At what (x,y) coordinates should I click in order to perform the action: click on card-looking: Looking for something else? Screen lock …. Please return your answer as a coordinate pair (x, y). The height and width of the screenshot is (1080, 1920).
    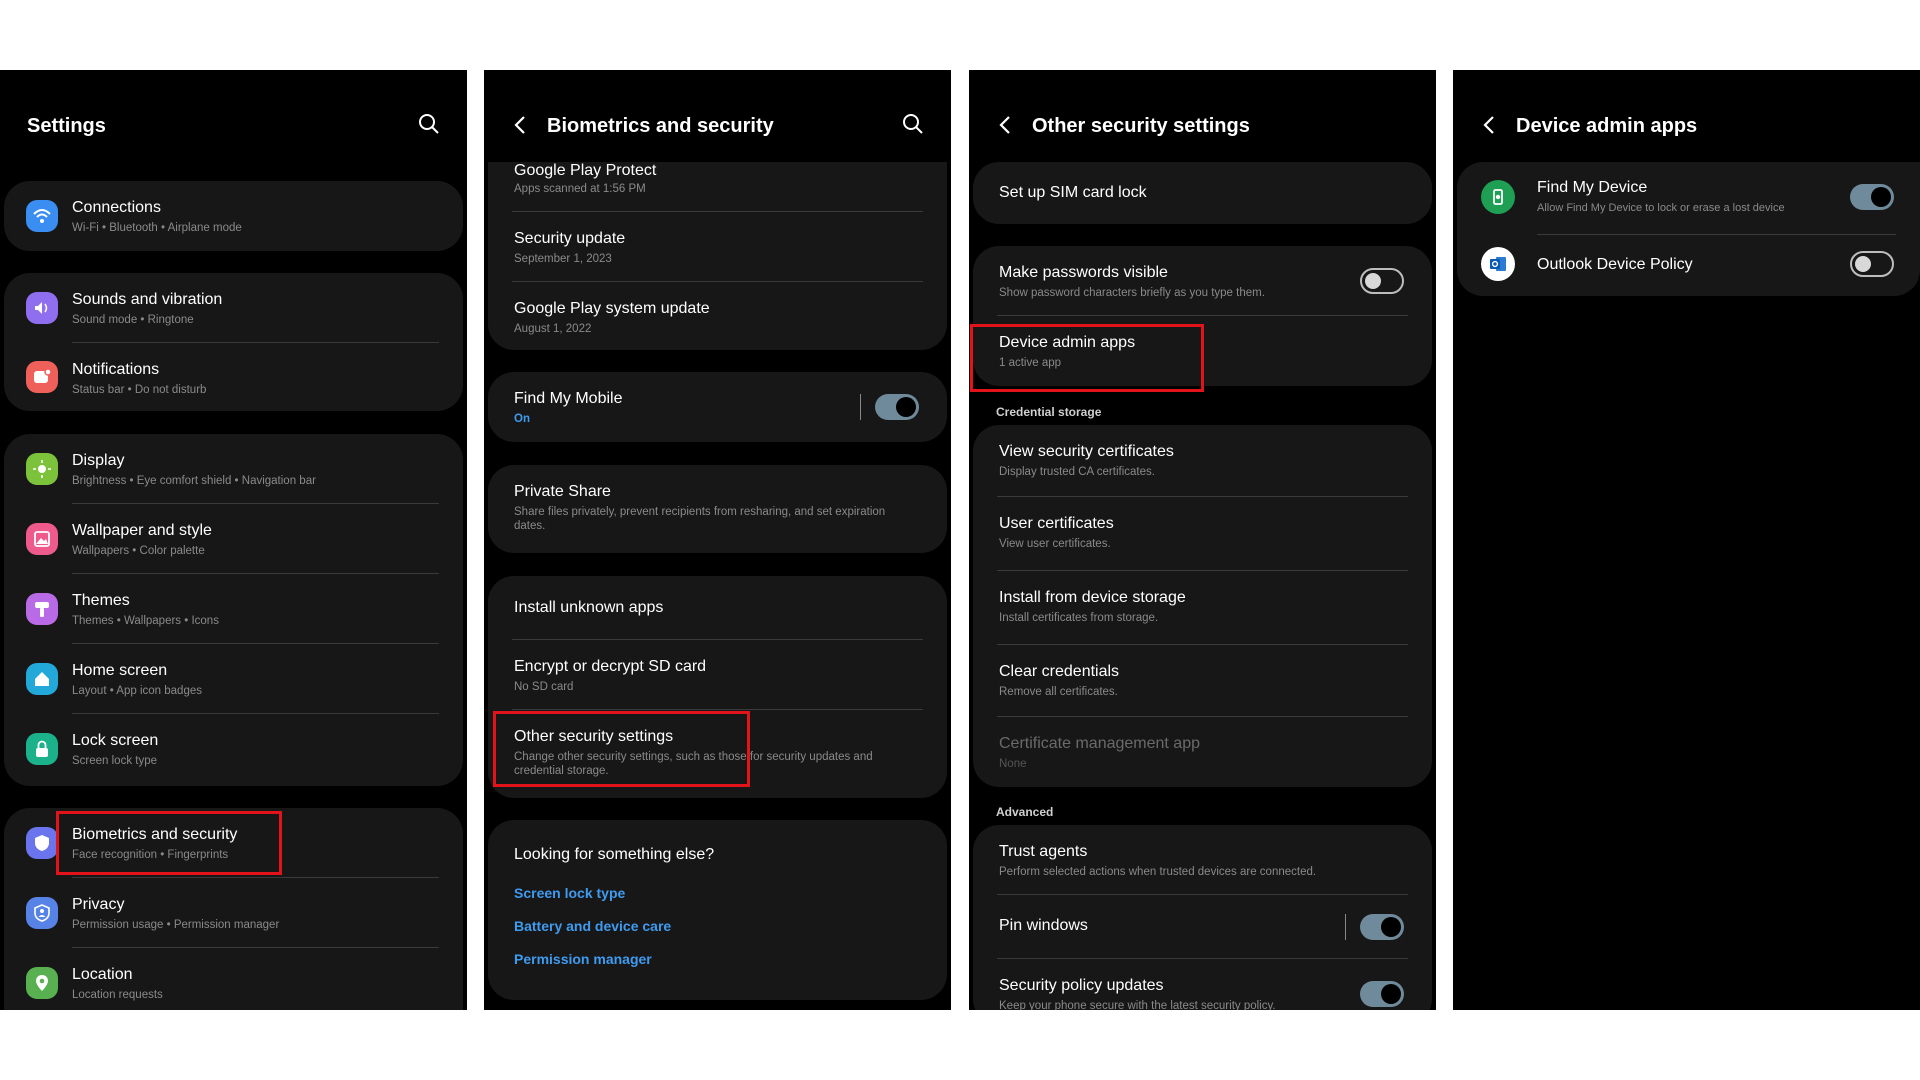
    Looking at the image, I should click on (717, 910).